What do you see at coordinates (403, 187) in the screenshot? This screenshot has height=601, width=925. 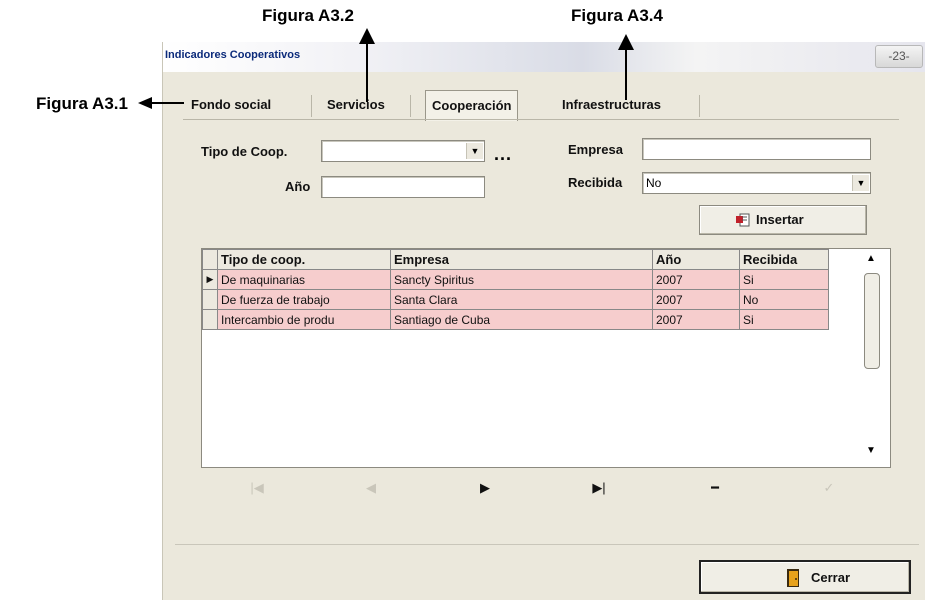 I see `anio-input` at bounding box center [403, 187].